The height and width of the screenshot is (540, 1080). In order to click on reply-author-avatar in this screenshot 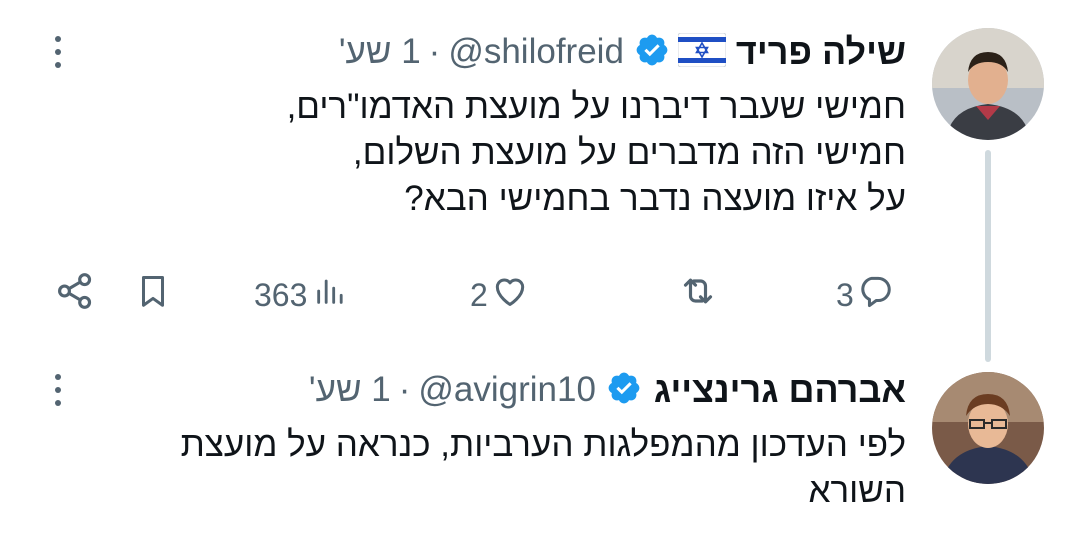, I will do `click(988, 428)`.